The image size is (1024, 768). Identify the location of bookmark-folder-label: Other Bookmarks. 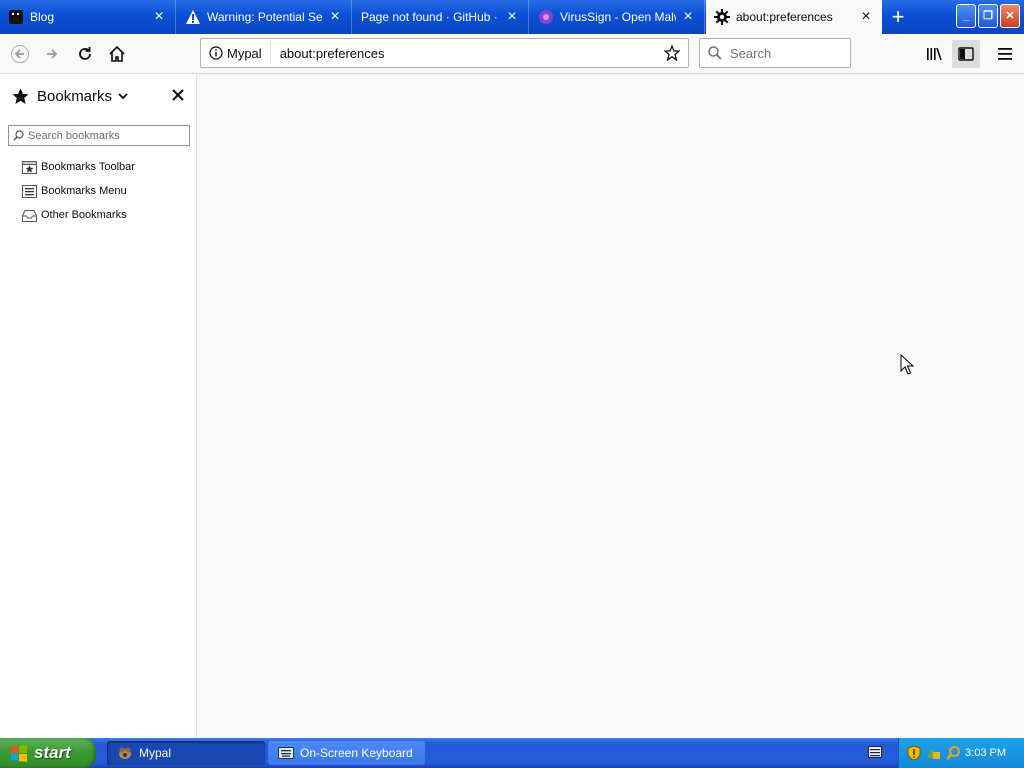
(84, 215).